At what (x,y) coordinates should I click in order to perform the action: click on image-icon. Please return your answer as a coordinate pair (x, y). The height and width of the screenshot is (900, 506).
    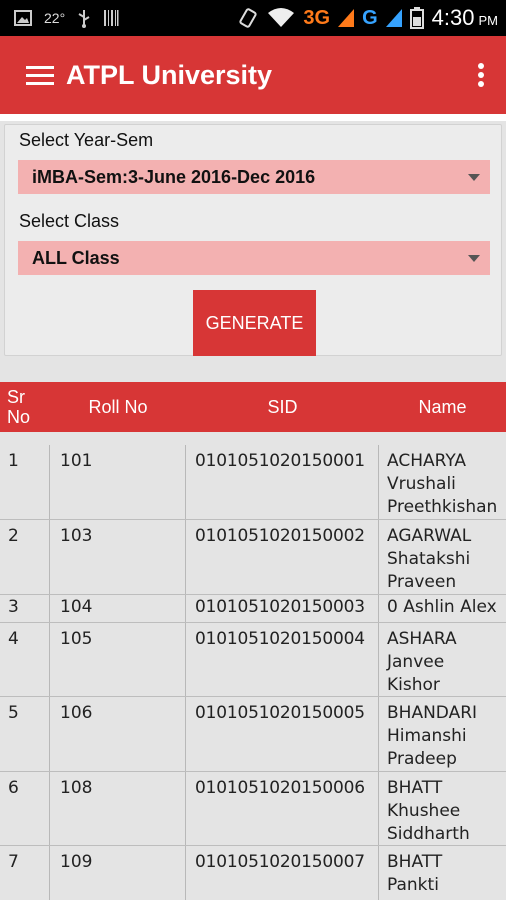
    Looking at the image, I should click on (23, 18).